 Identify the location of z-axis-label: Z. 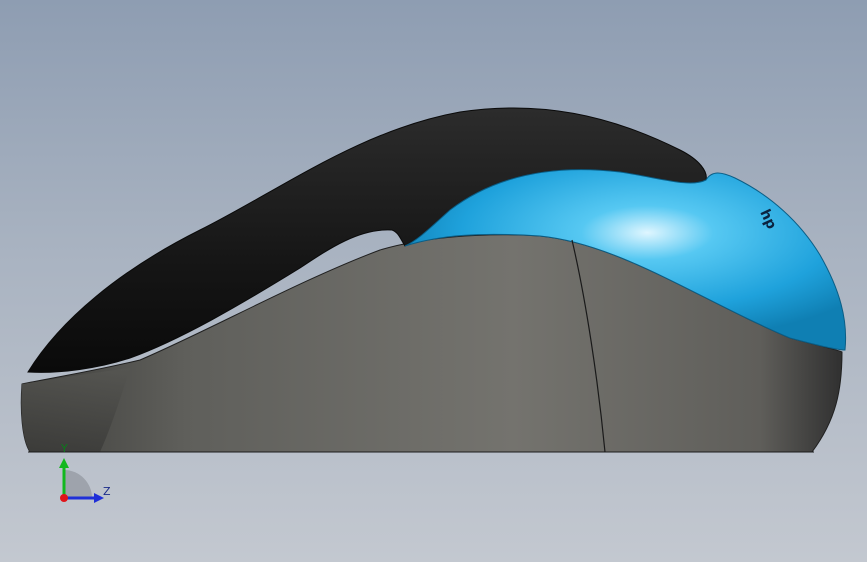
(107, 491).